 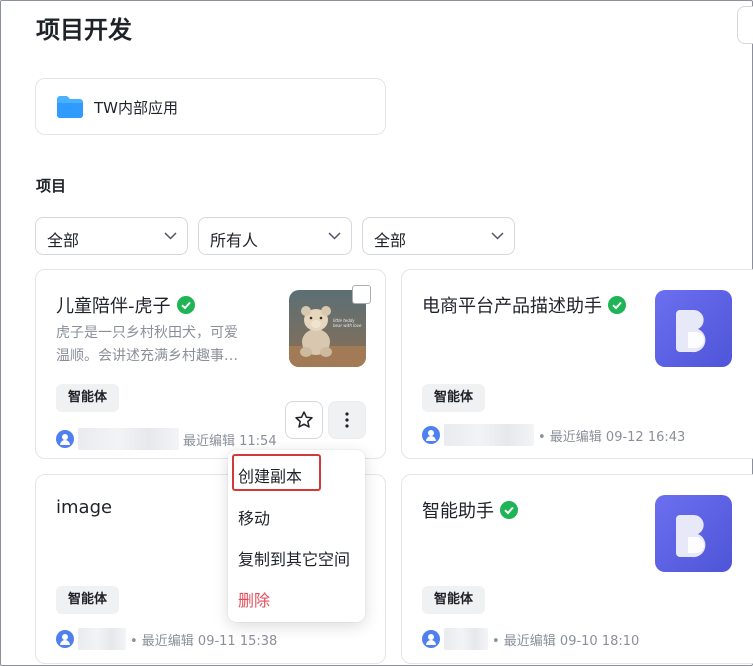 What do you see at coordinates (147, 333) in the screenshot?
I see `card-description-line: 虎子是一只乡村秋田犬，可爱` at bounding box center [147, 333].